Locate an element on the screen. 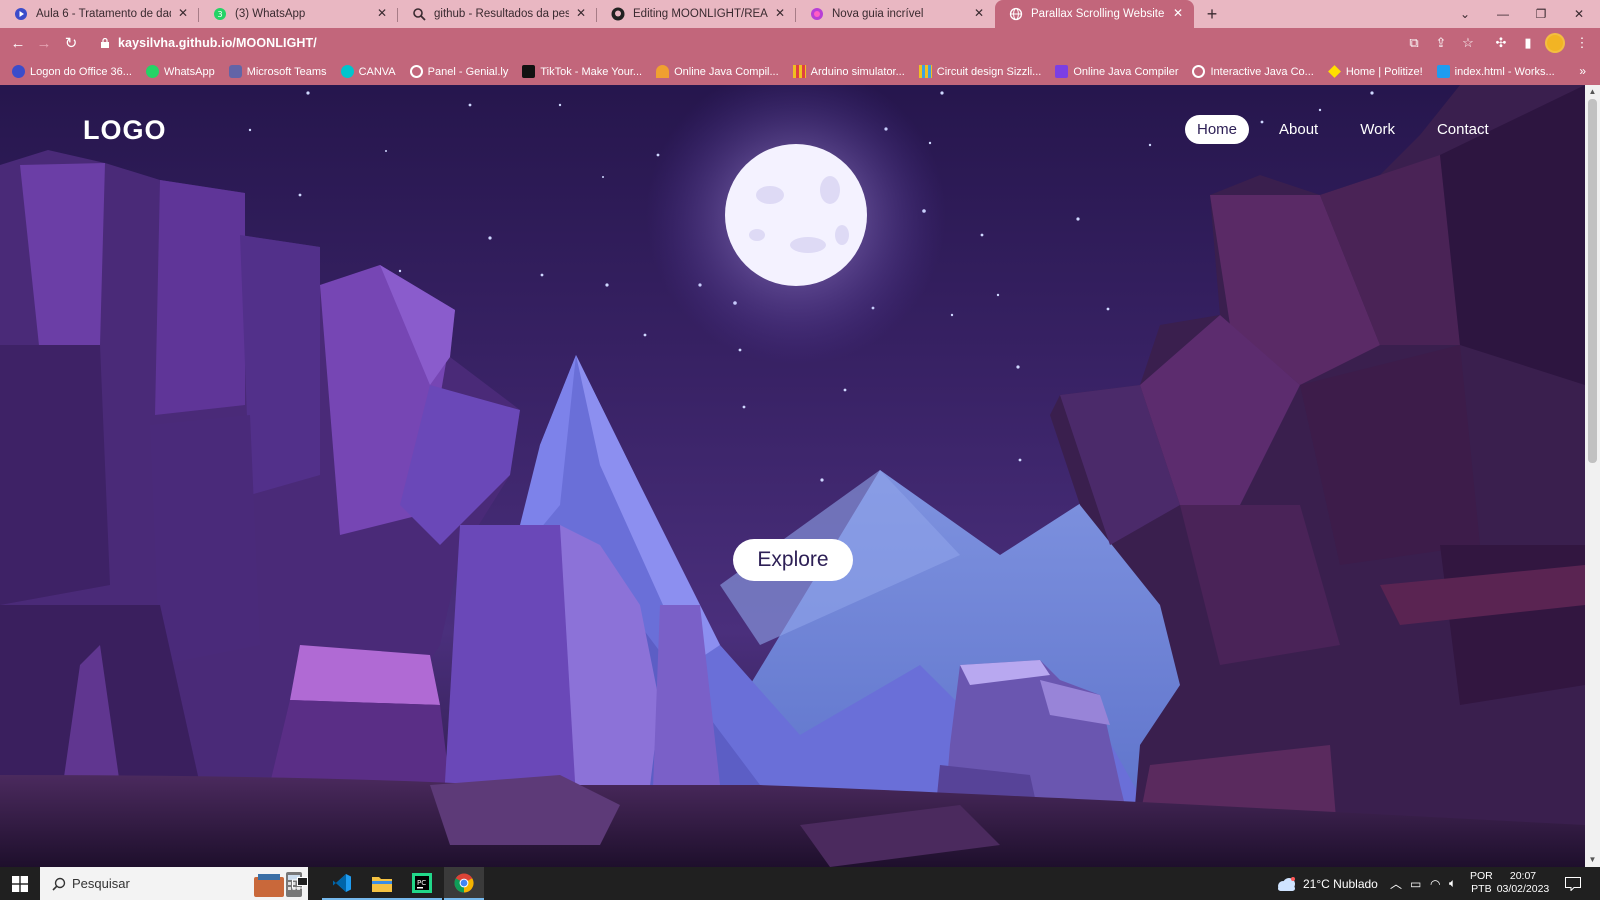 This screenshot has height=900, width=1600. tiktok-icon is located at coordinates (529, 71).